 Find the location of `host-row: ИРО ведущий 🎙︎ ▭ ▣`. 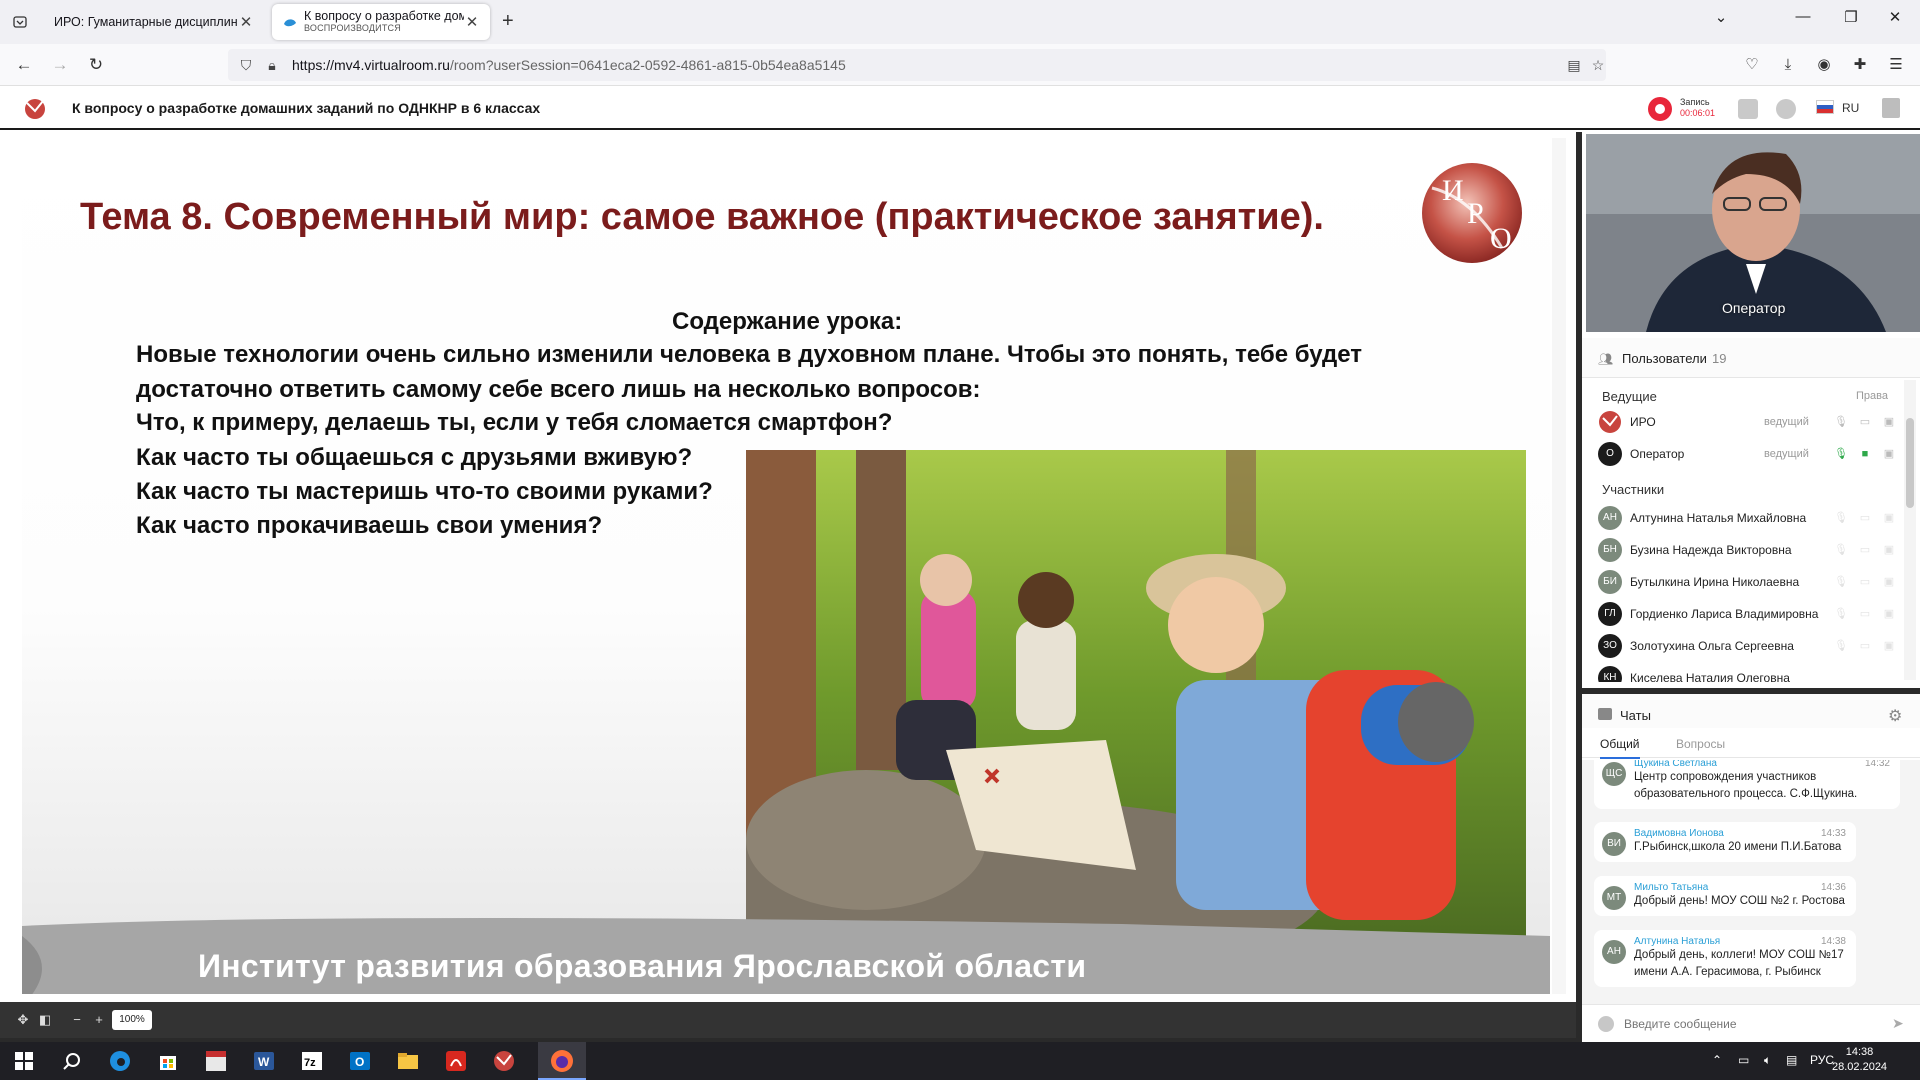

host-row: ИРО ведущий 🎙︎ ▭ ▣ is located at coordinates (1748, 422).